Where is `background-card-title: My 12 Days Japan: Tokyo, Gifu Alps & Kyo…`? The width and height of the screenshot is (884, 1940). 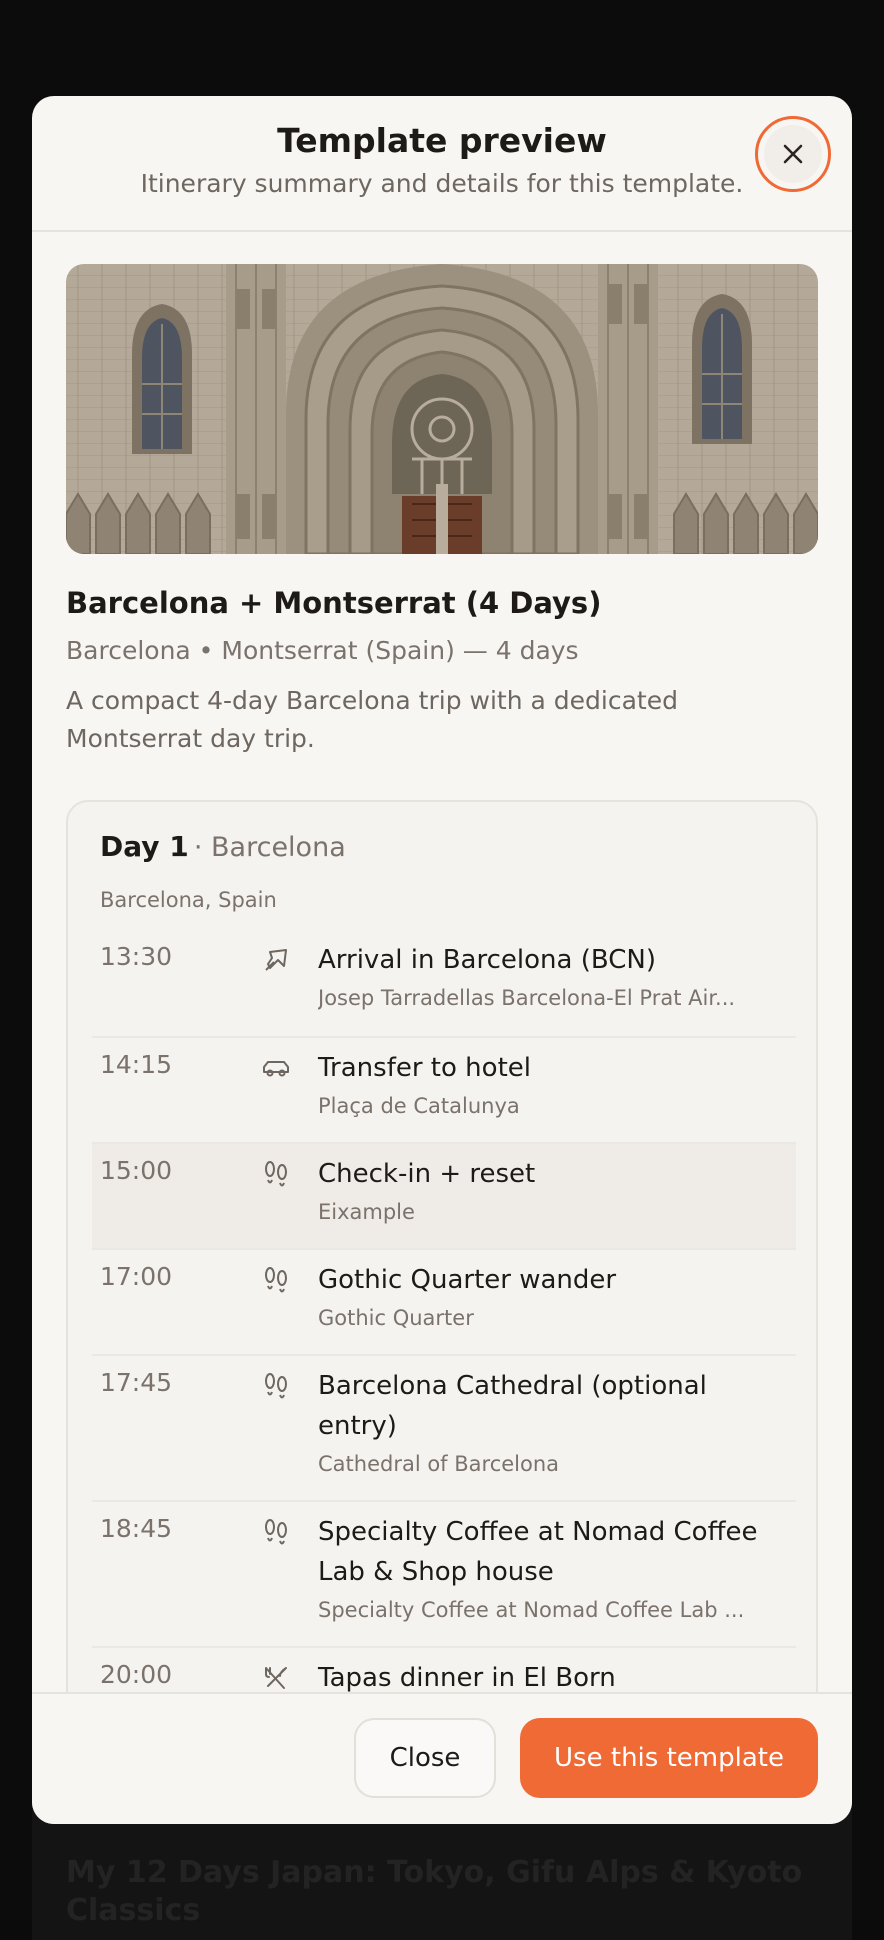
background-card-title: My 12 Days Japan: Tokyo, Gifu Alps & Kyo… is located at coordinates (434, 1891).